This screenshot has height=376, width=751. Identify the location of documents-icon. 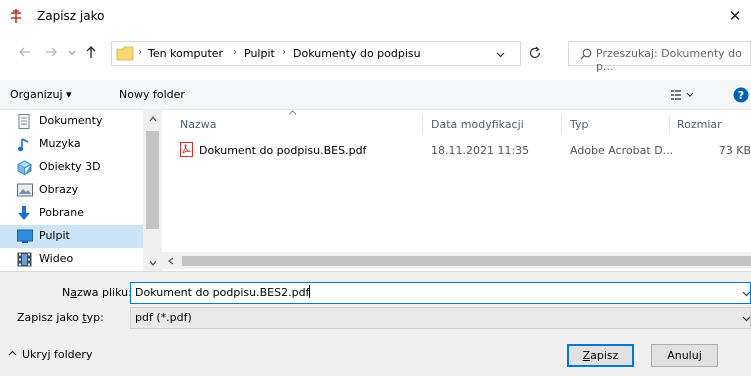
(24, 121).